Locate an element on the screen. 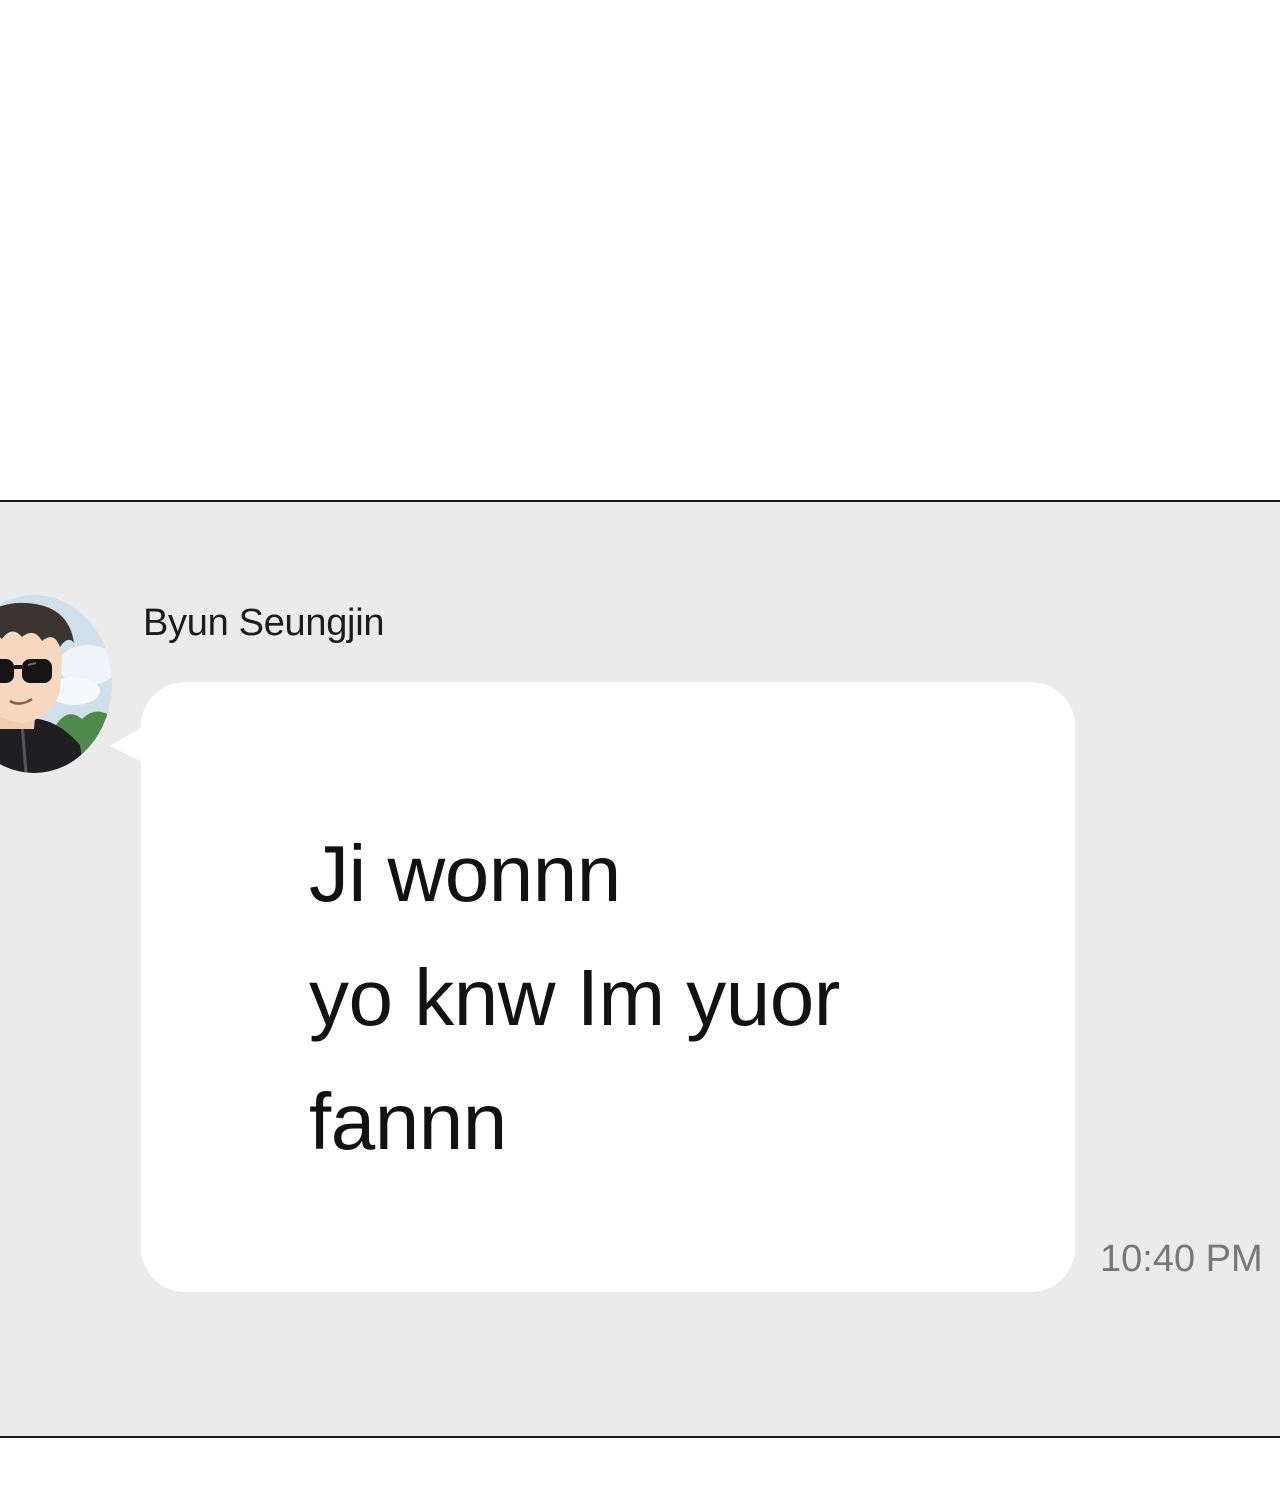  avatar-sunglasses-icon is located at coordinates (56, 684).